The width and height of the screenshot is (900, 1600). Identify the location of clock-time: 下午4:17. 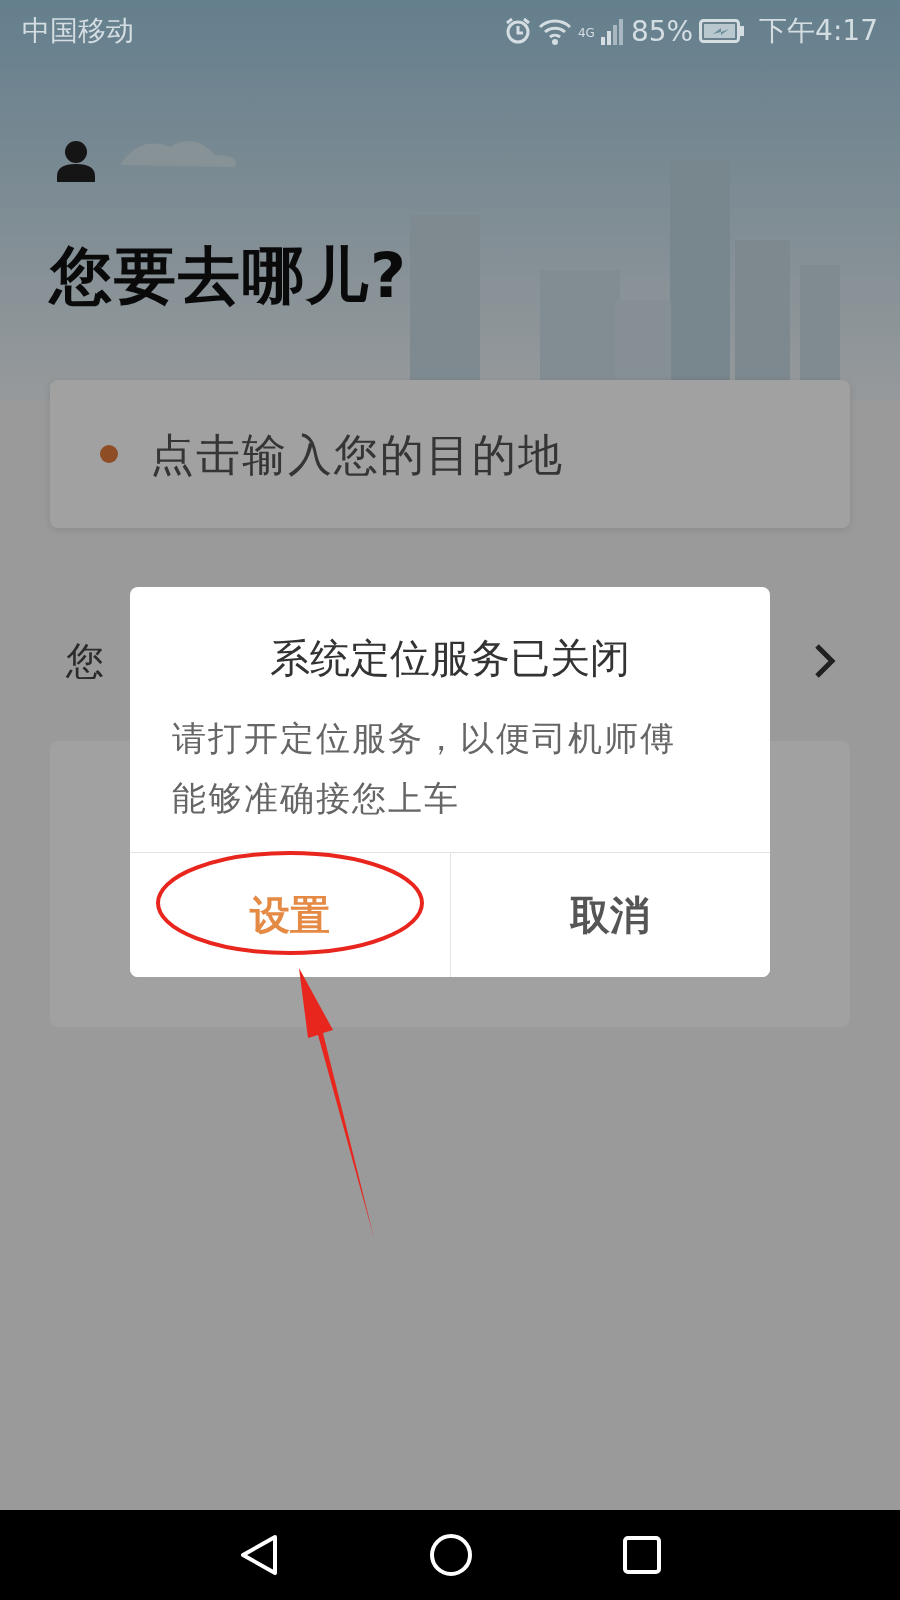
(818, 31).